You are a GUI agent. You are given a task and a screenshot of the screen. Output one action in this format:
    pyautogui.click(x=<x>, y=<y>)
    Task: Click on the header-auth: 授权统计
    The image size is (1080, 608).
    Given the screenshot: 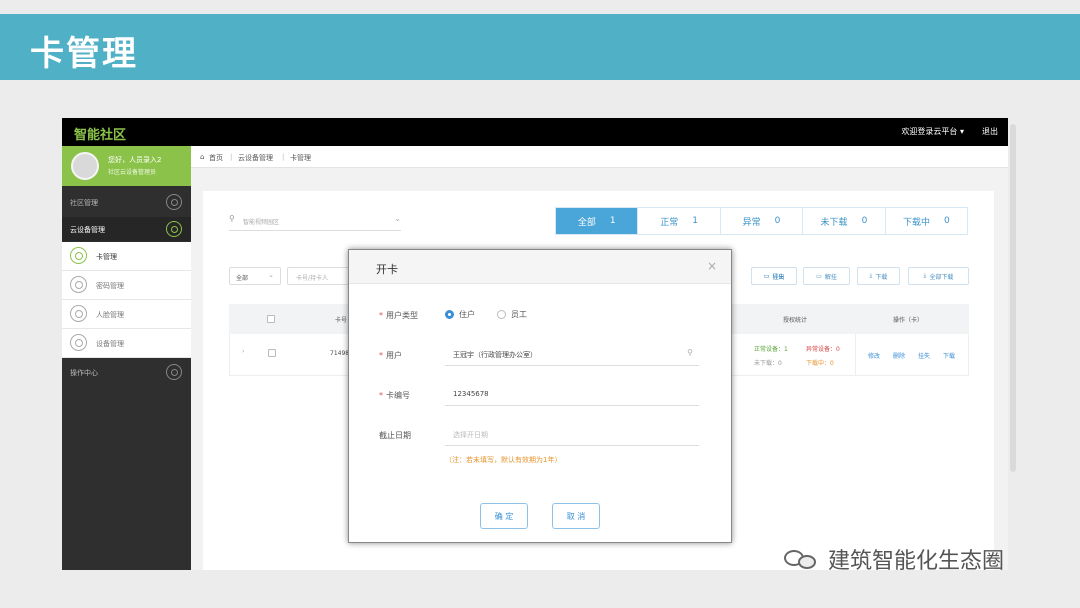 What is the action you would take?
    pyautogui.click(x=795, y=320)
    